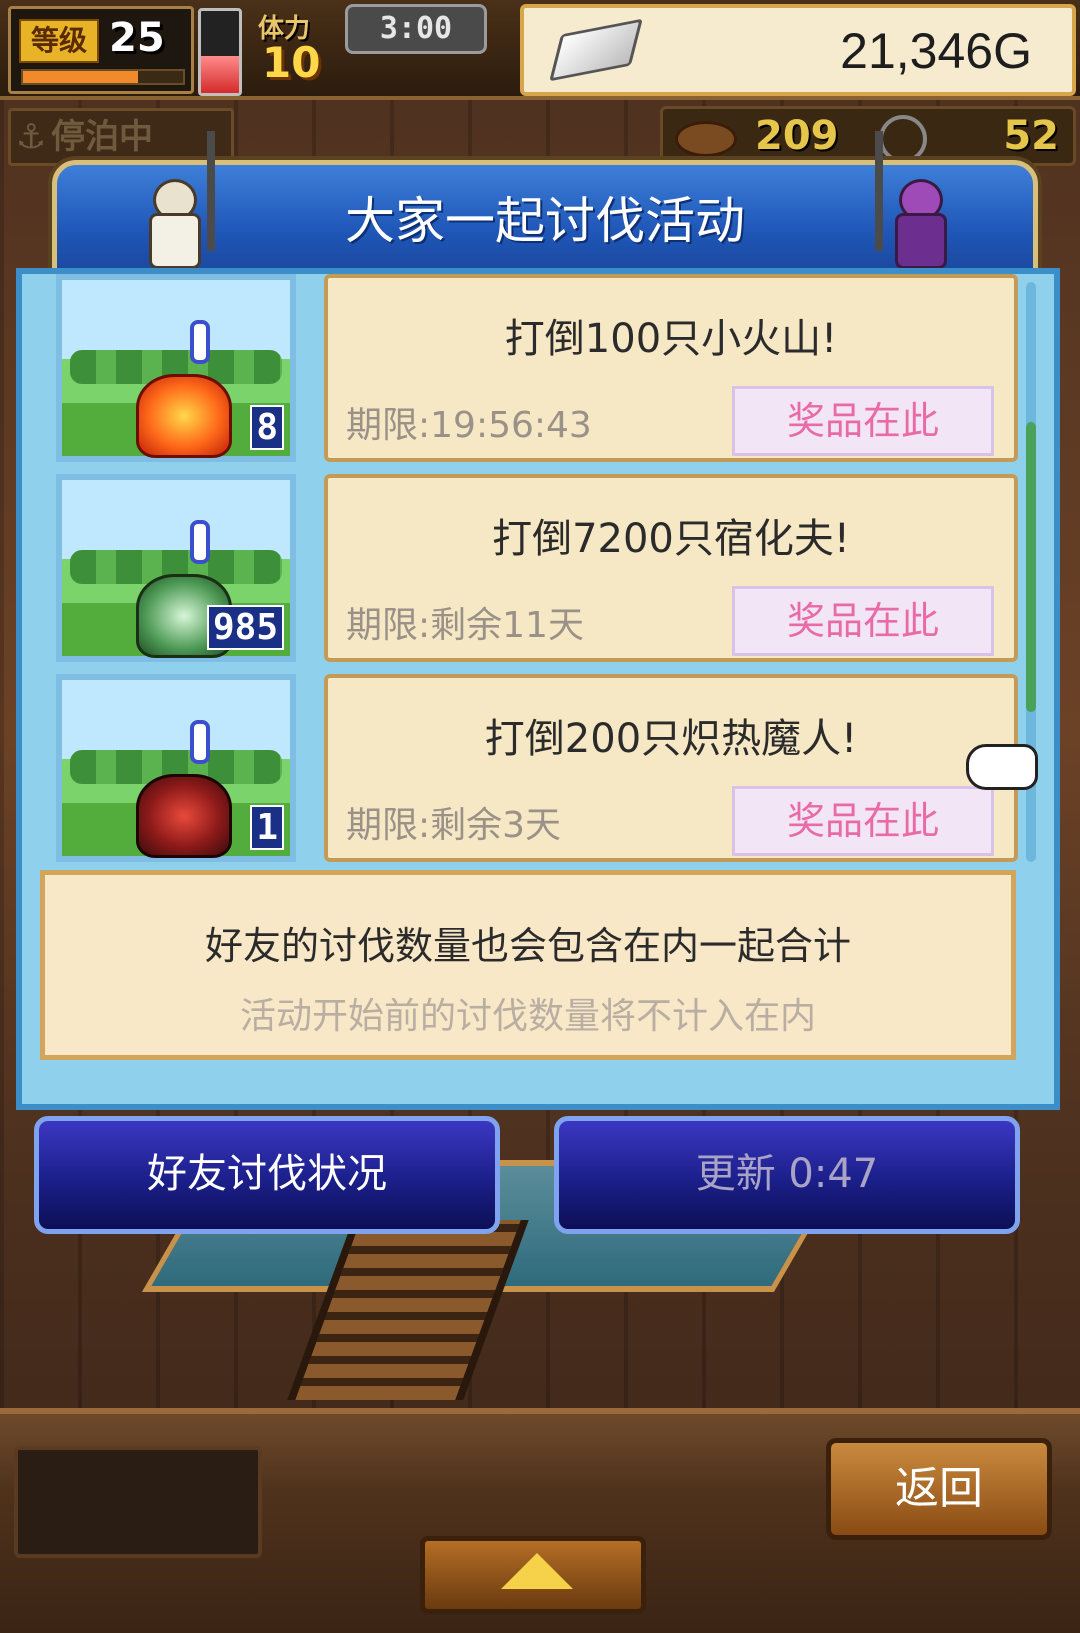 The width and height of the screenshot is (1080, 1633). What do you see at coordinates (59, 41) in the screenshot?
I see `level-label: 等级` at bounding box center [59, 41].